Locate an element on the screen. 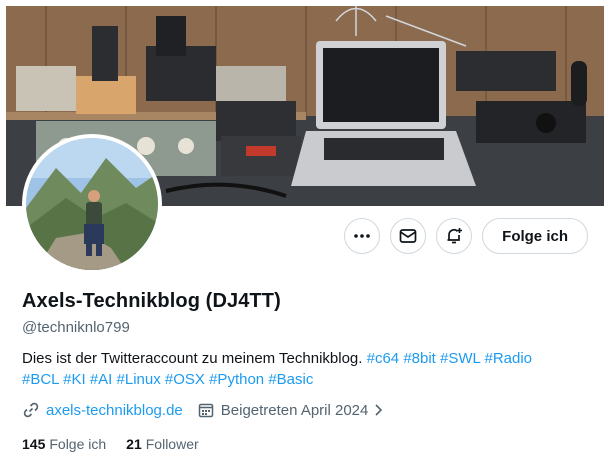 This screenshot has width=616, height=458. hashtag-link: #OSX is located at coordinates (185, 379).